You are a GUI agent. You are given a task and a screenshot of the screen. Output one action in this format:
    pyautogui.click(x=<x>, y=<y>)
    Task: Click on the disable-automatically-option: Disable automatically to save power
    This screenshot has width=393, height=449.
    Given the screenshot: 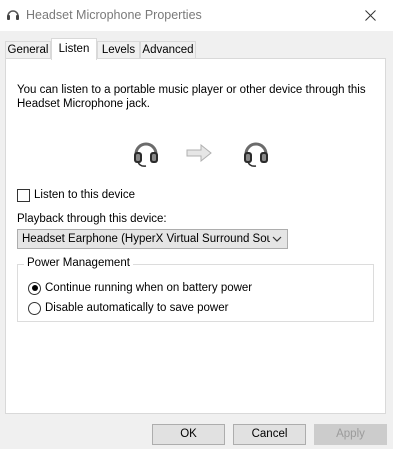 What is the action you would take?
    pyautogui.click(x=128, y=308)
    